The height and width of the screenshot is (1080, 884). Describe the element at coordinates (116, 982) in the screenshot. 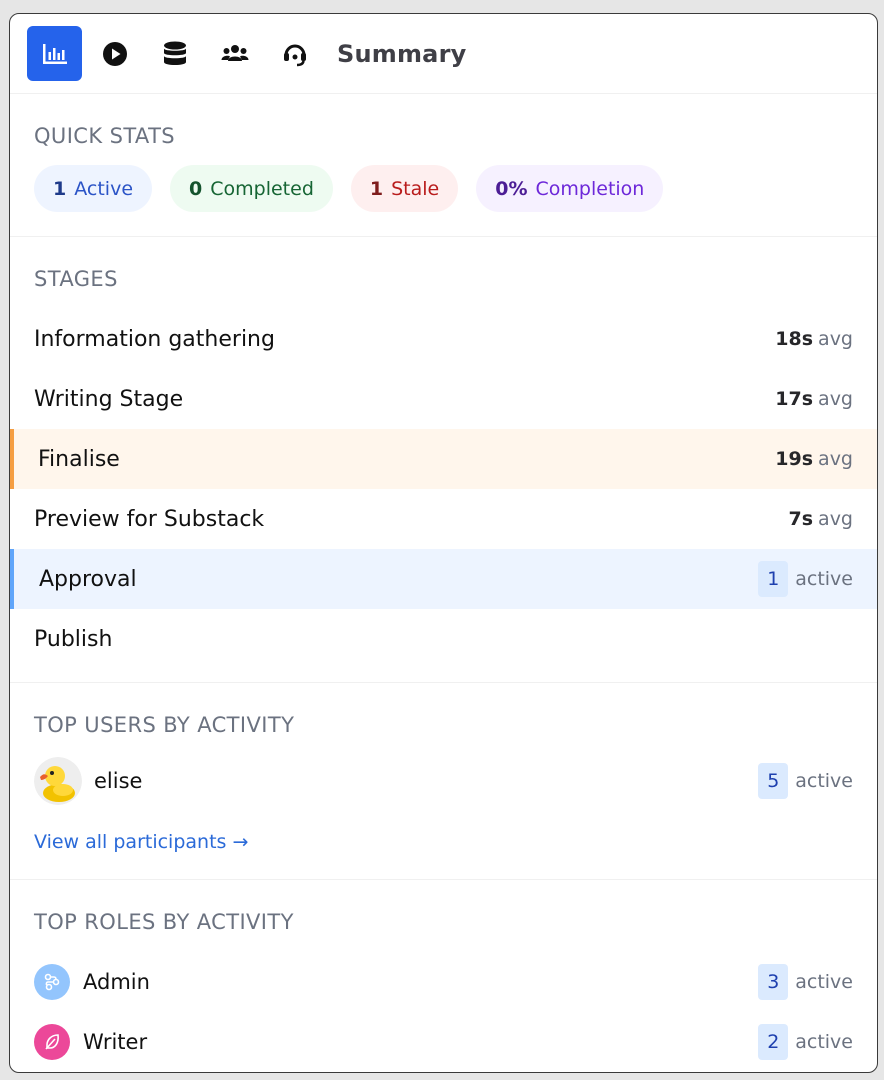

I see `role-name: Admin` at that location.